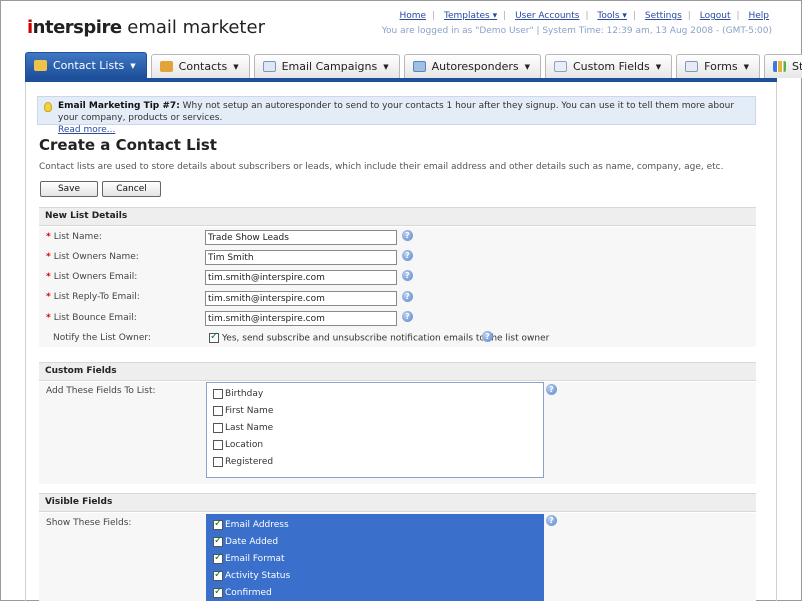 The width and height of the screenshot is (802, 601). I want to click on list-reply-to-email-label: * List Reply-To Email:, so click(93, 297).